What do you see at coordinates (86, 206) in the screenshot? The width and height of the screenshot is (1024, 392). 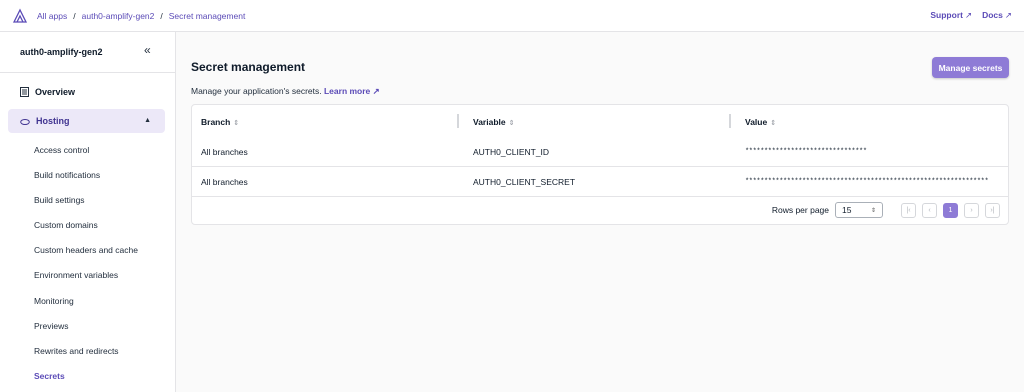 I see `sidebar-item-build-settings: Build settings` at bounding box center [86, 206].